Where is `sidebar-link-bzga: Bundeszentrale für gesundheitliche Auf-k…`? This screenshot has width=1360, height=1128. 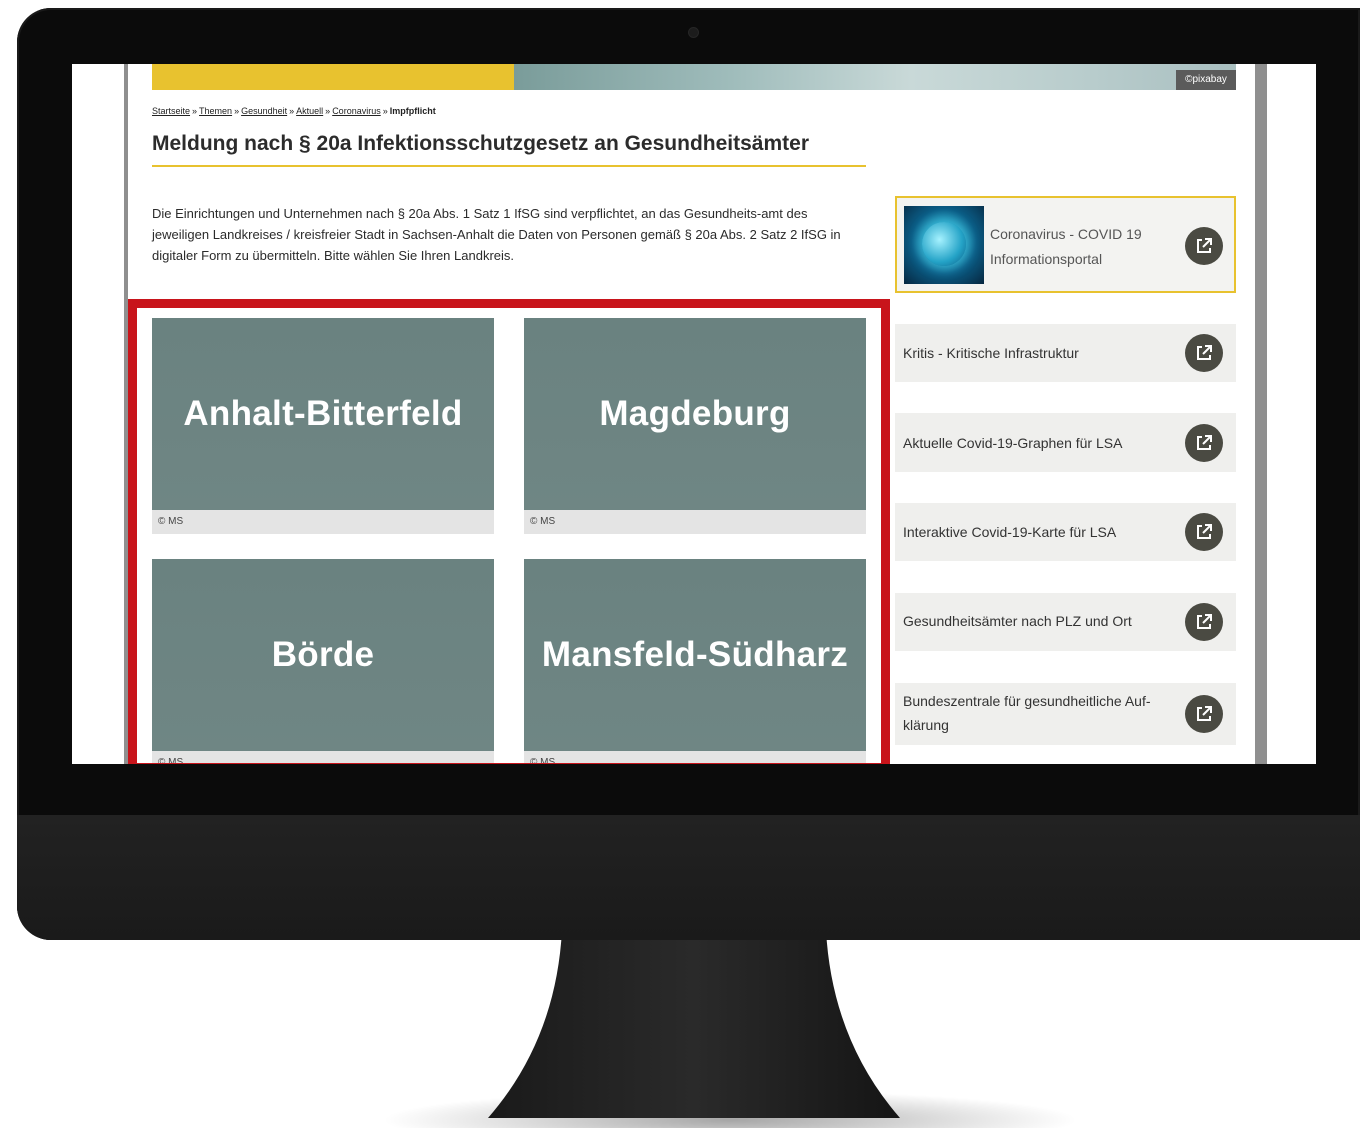 sidebar-link-bzga: Bundeszentrale für gesundheitliche Auf-k… is located at coordinates (1065, 714).